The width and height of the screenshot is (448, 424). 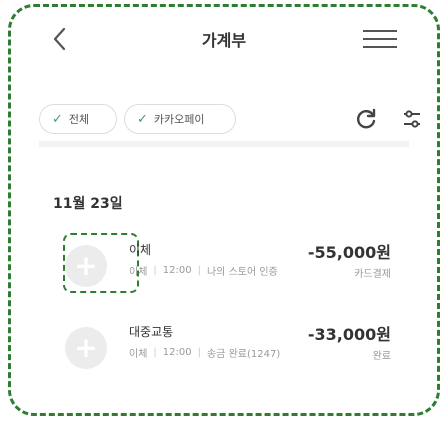 I want to click on refresh-button, so click(x=366, y=119).